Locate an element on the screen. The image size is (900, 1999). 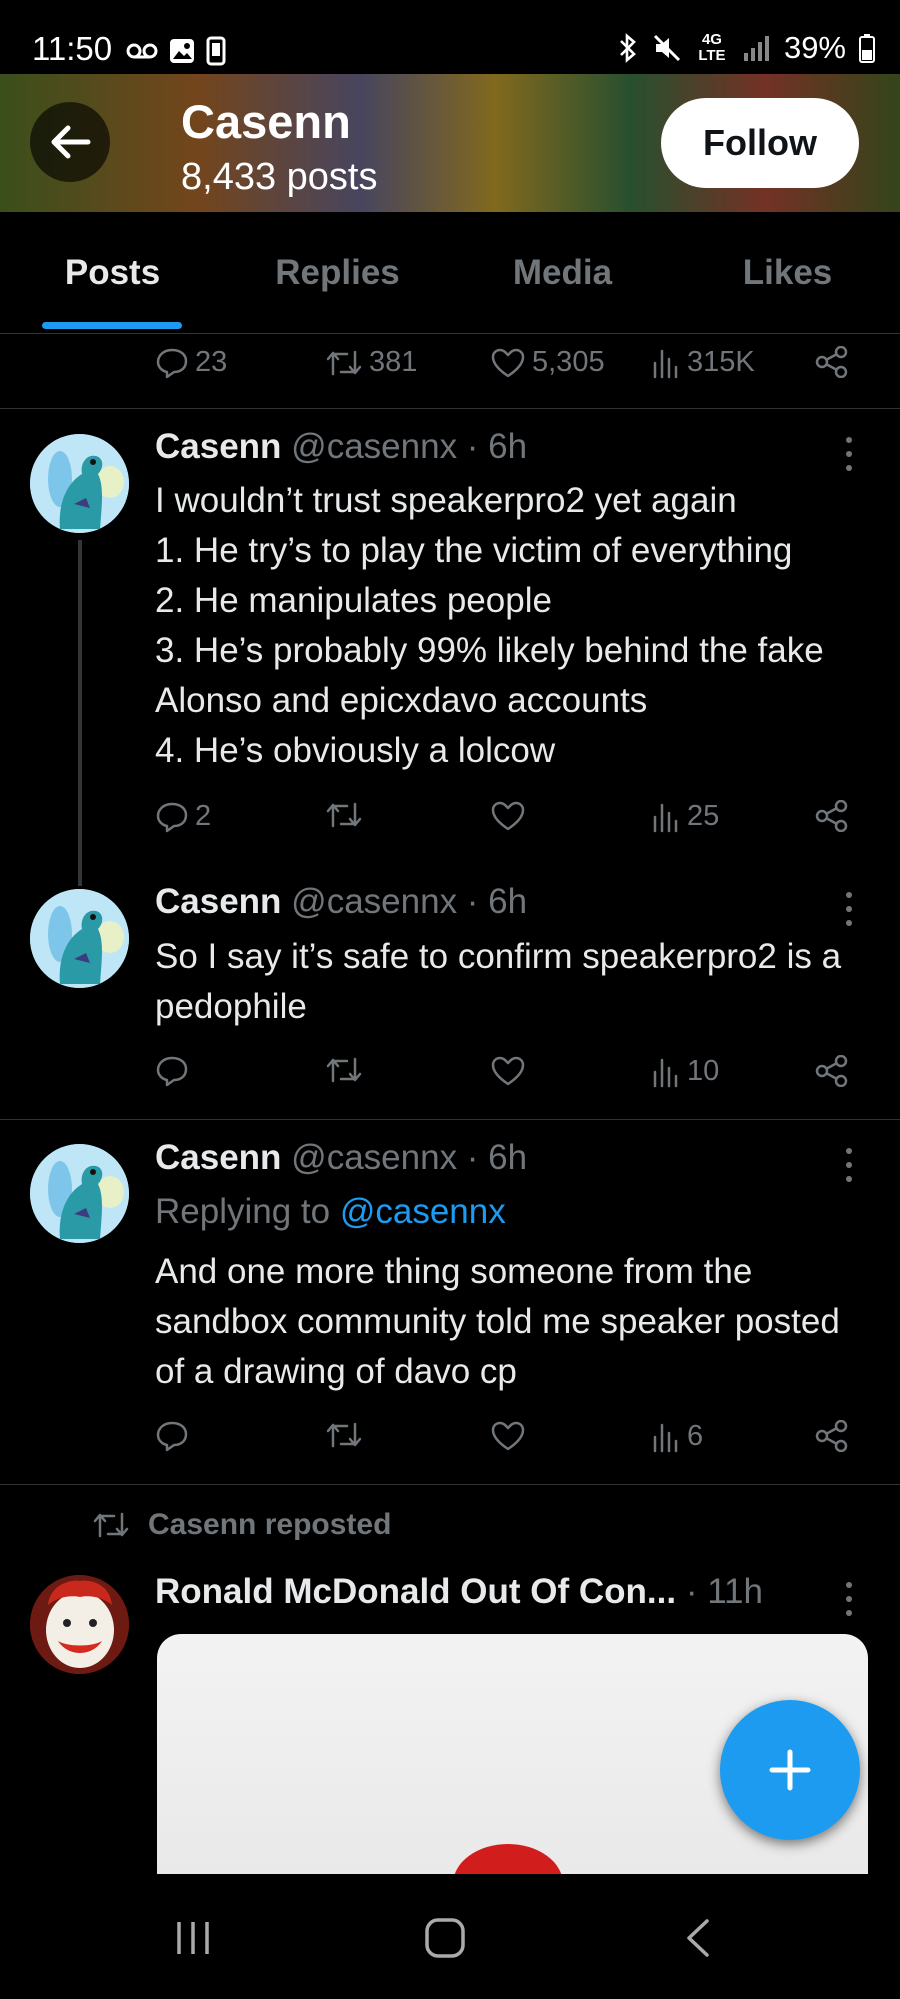
compose-button is located at coordinates (790, 1770).